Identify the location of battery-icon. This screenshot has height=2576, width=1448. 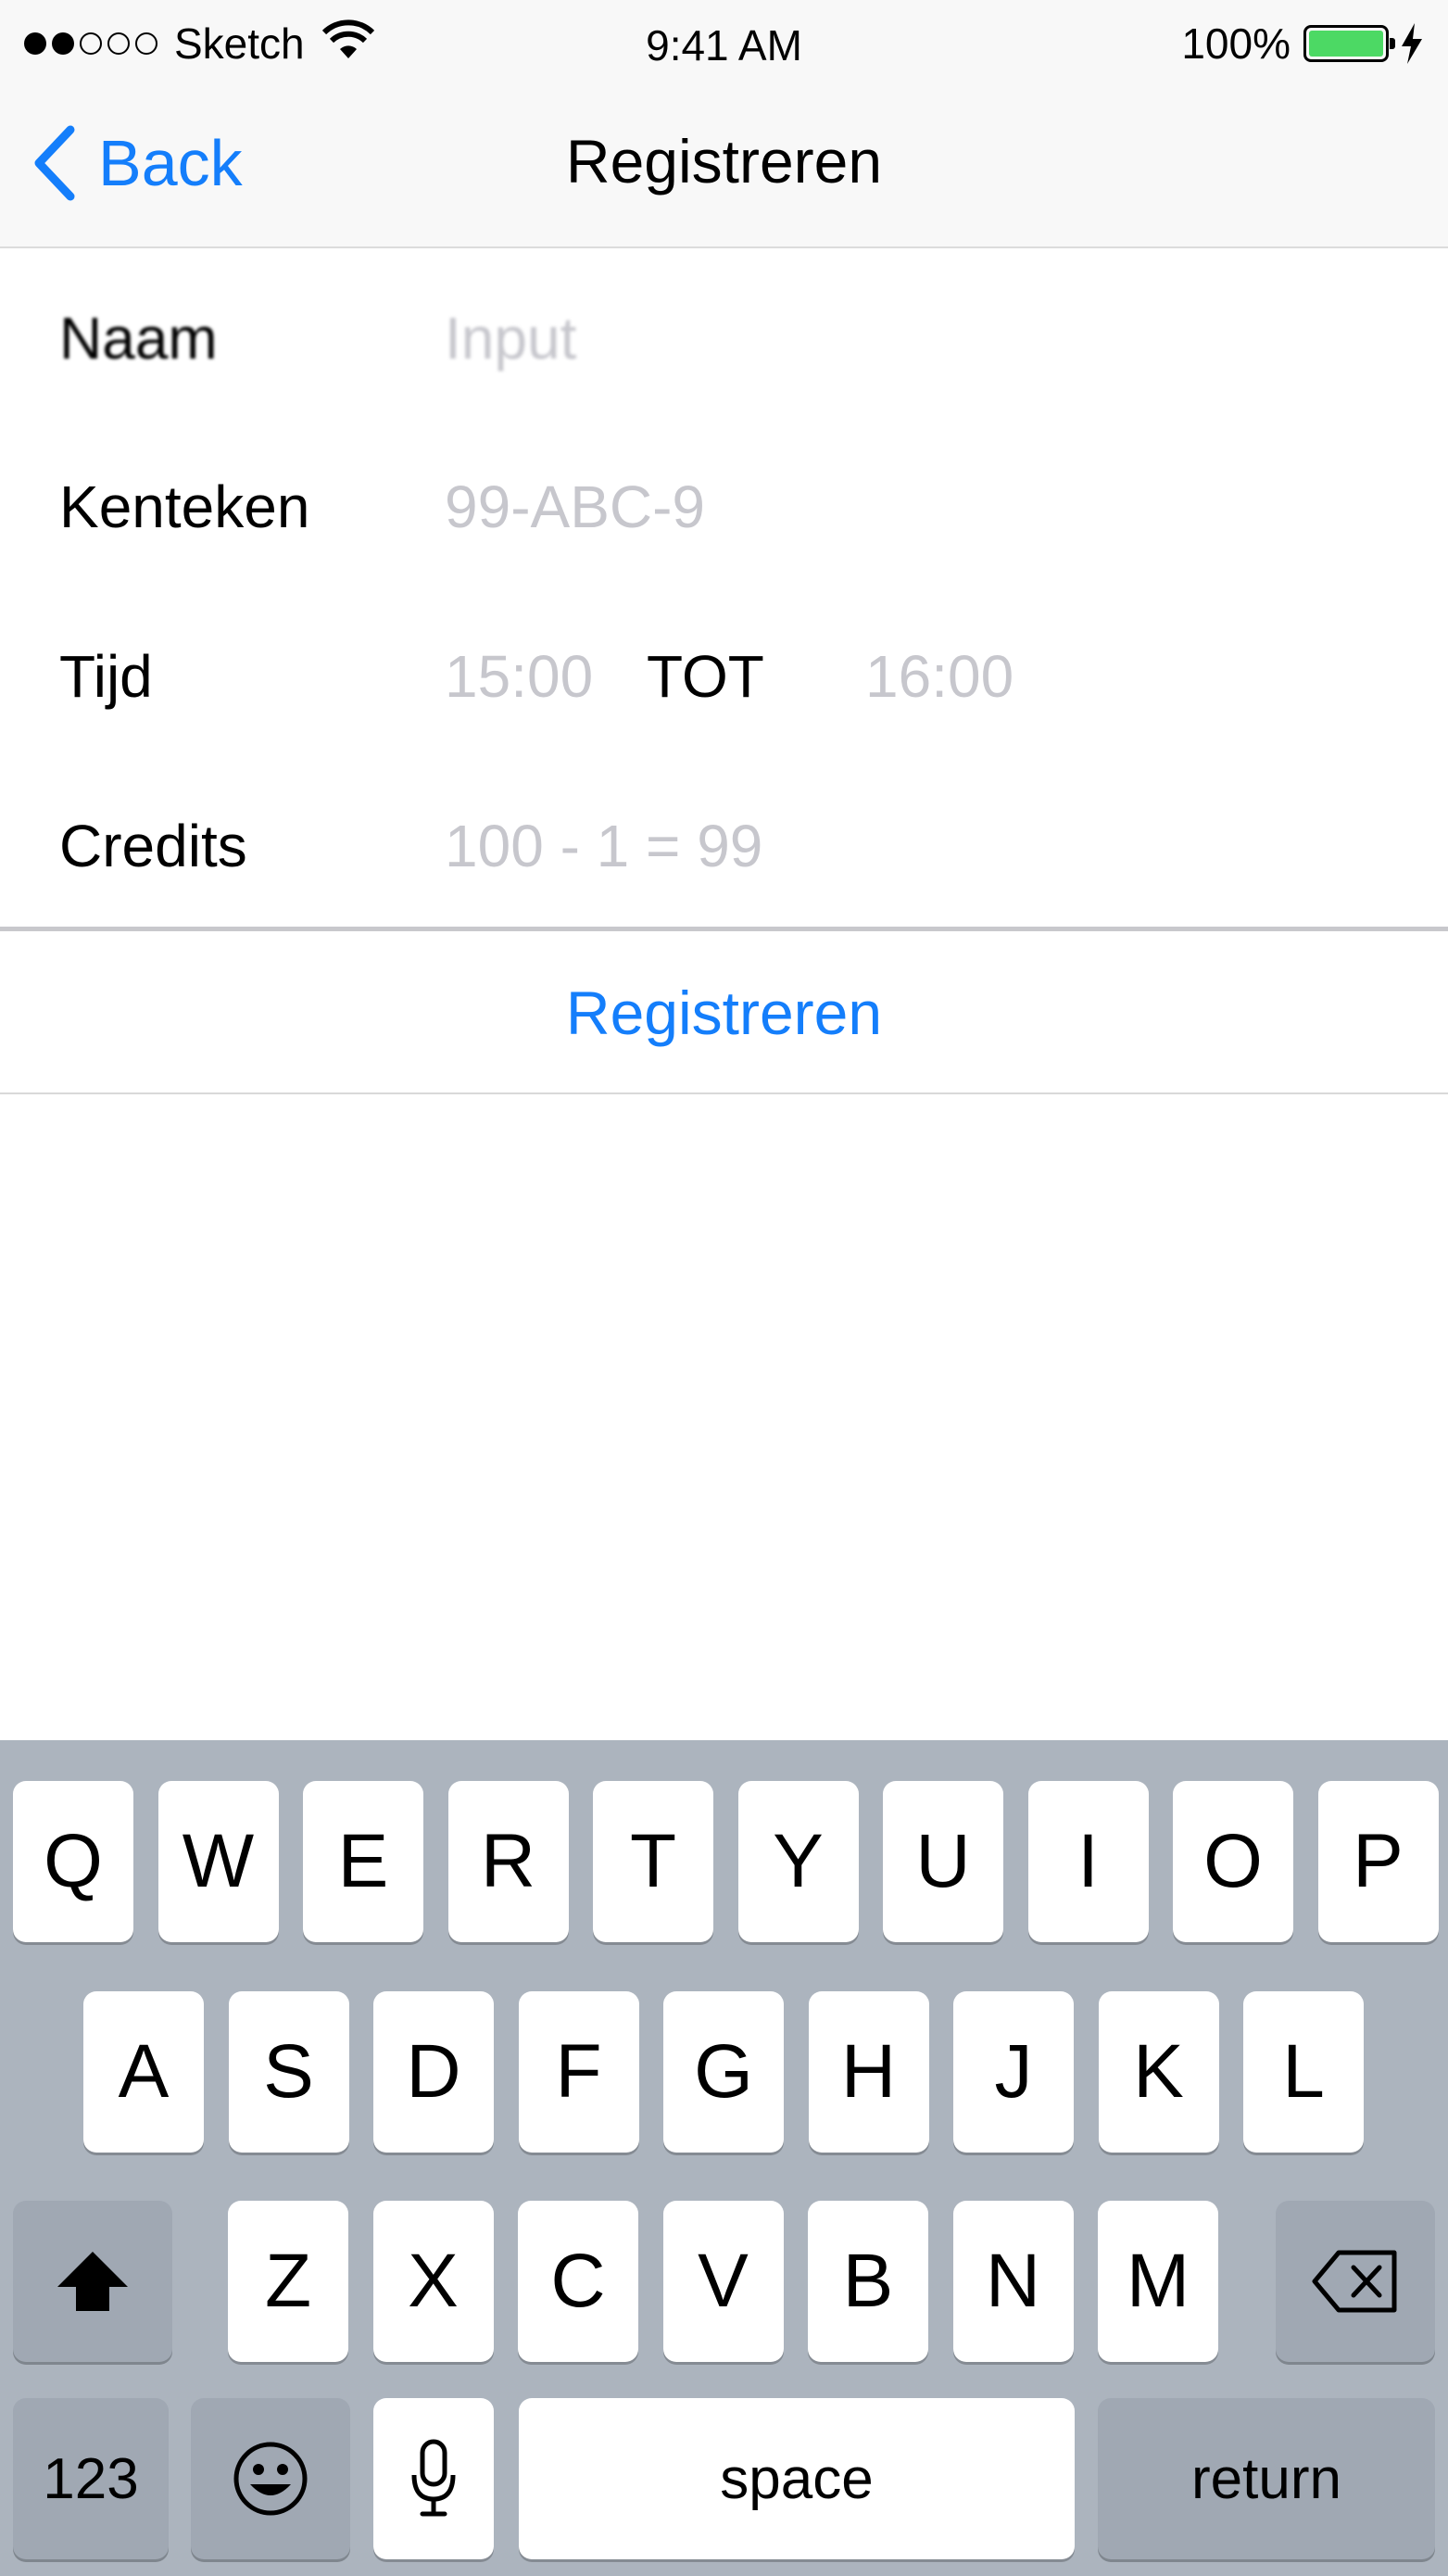
(1349, 43).